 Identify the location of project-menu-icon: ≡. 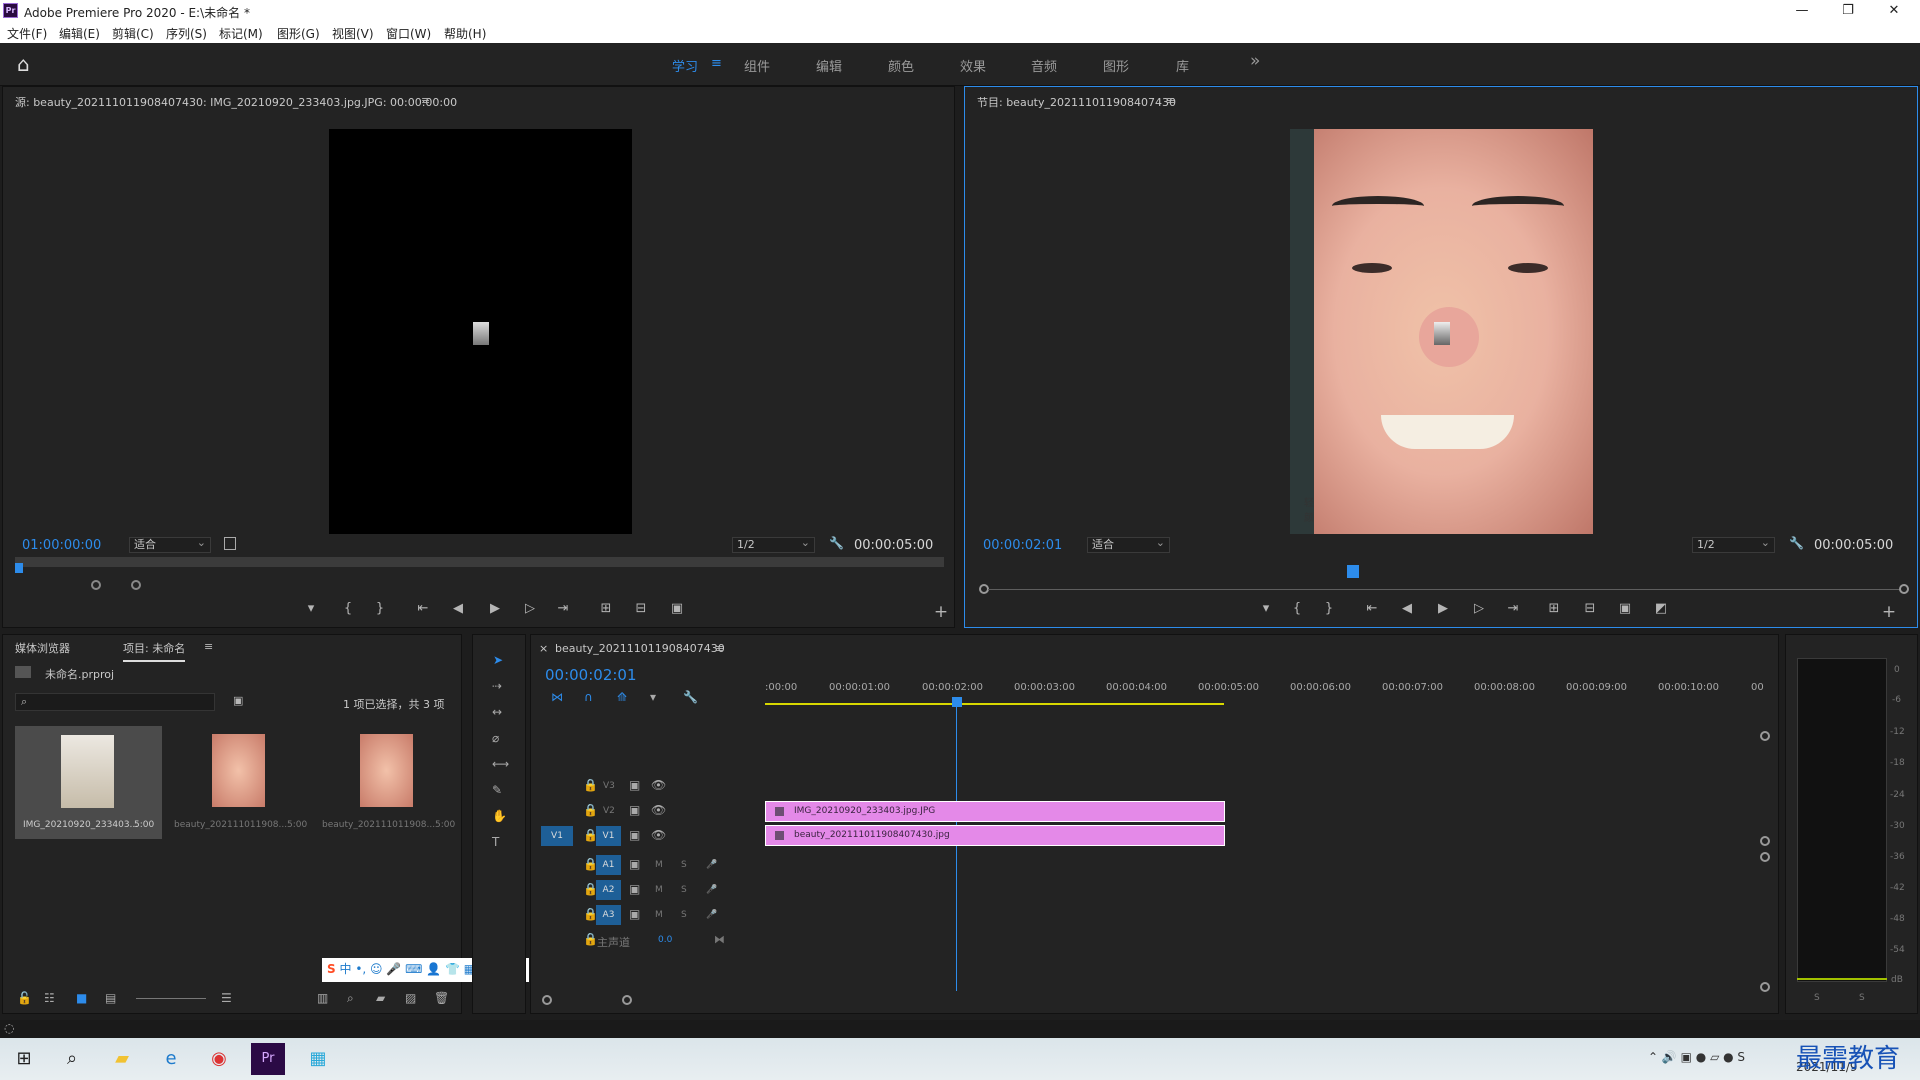
(208, 646).